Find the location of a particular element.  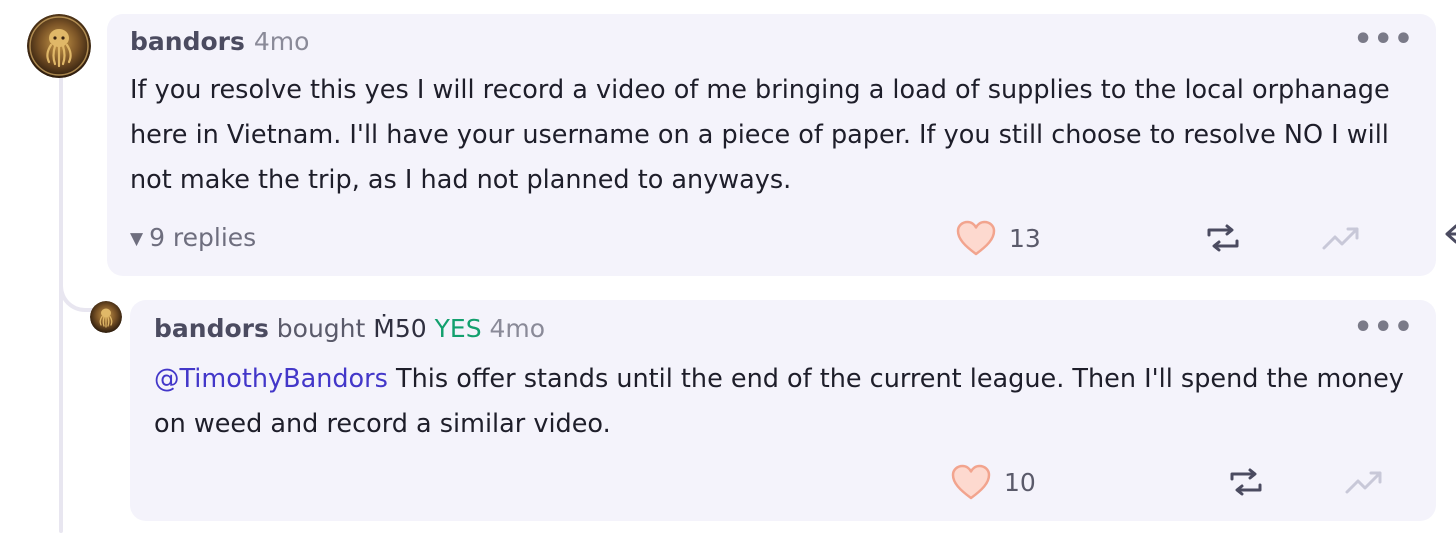

like-count: 10 is located at coordinates (1020, 482).